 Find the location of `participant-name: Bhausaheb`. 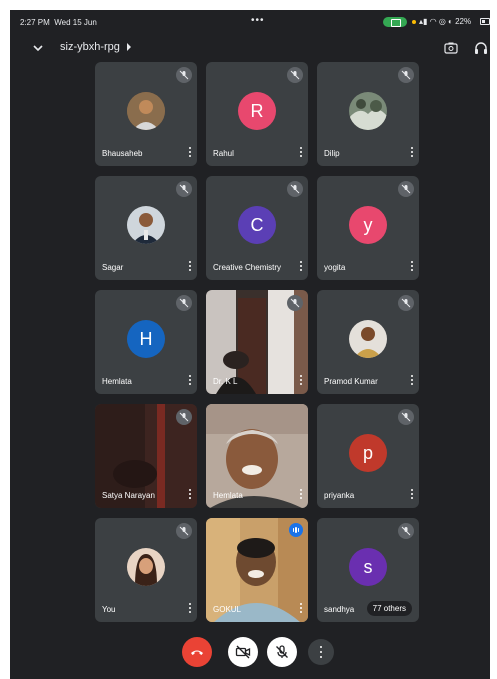

participant-name: Bhausaheb is located at coordinates (122, 153).